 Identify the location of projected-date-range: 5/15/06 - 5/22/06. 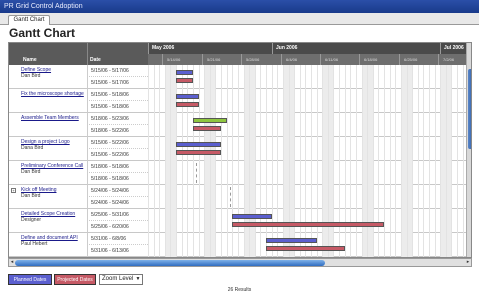
(117, 155).